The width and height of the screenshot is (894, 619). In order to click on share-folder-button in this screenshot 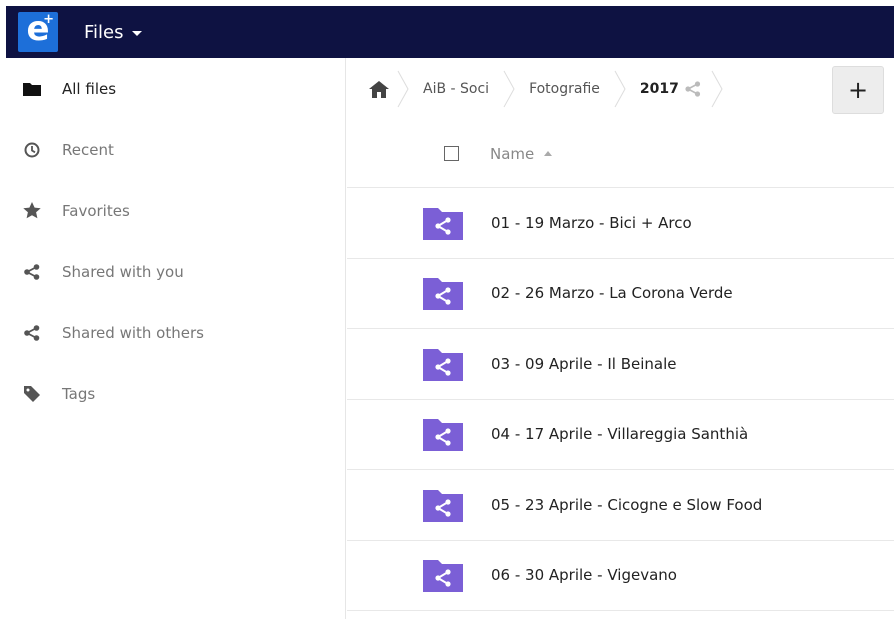, I will do `click(698, 89)`.